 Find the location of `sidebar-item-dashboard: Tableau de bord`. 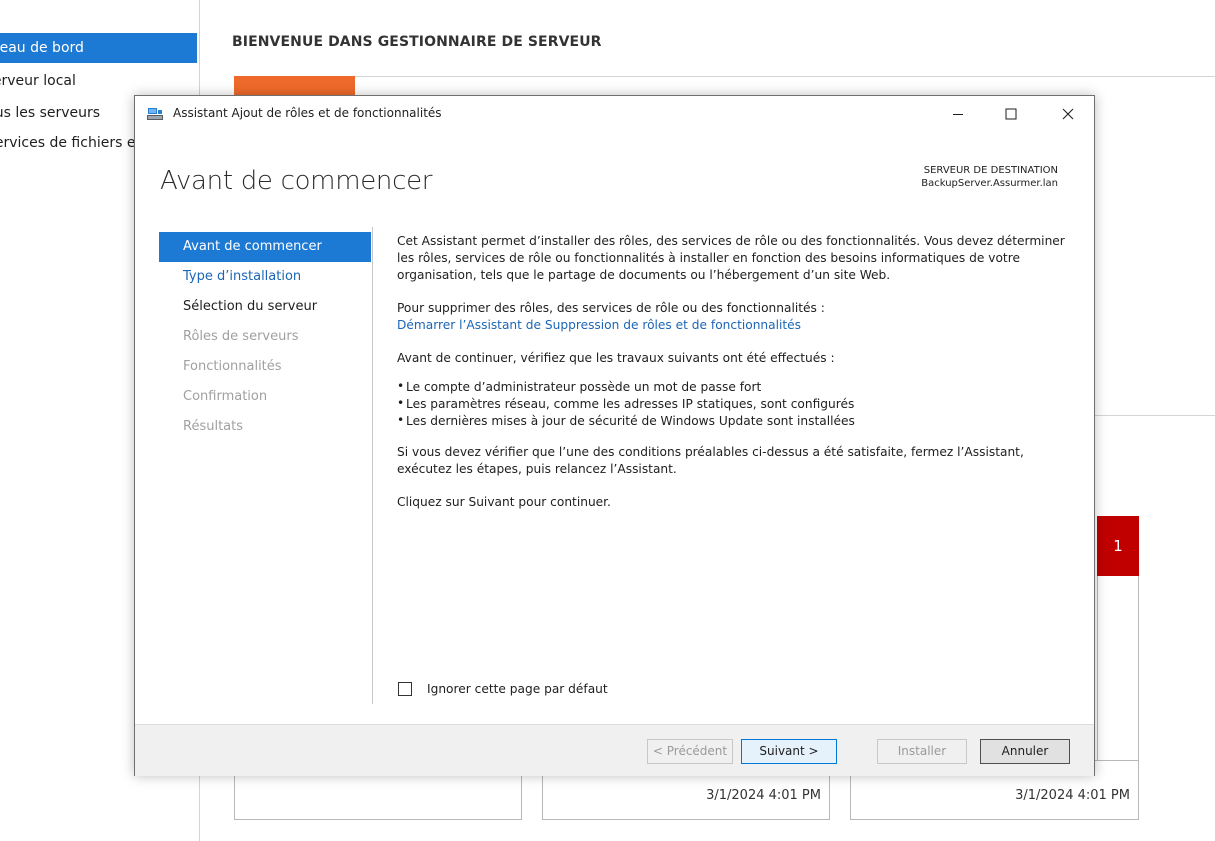

sidebar-item-dashboard: Tableau de bord is located at coordinates (98, 48).